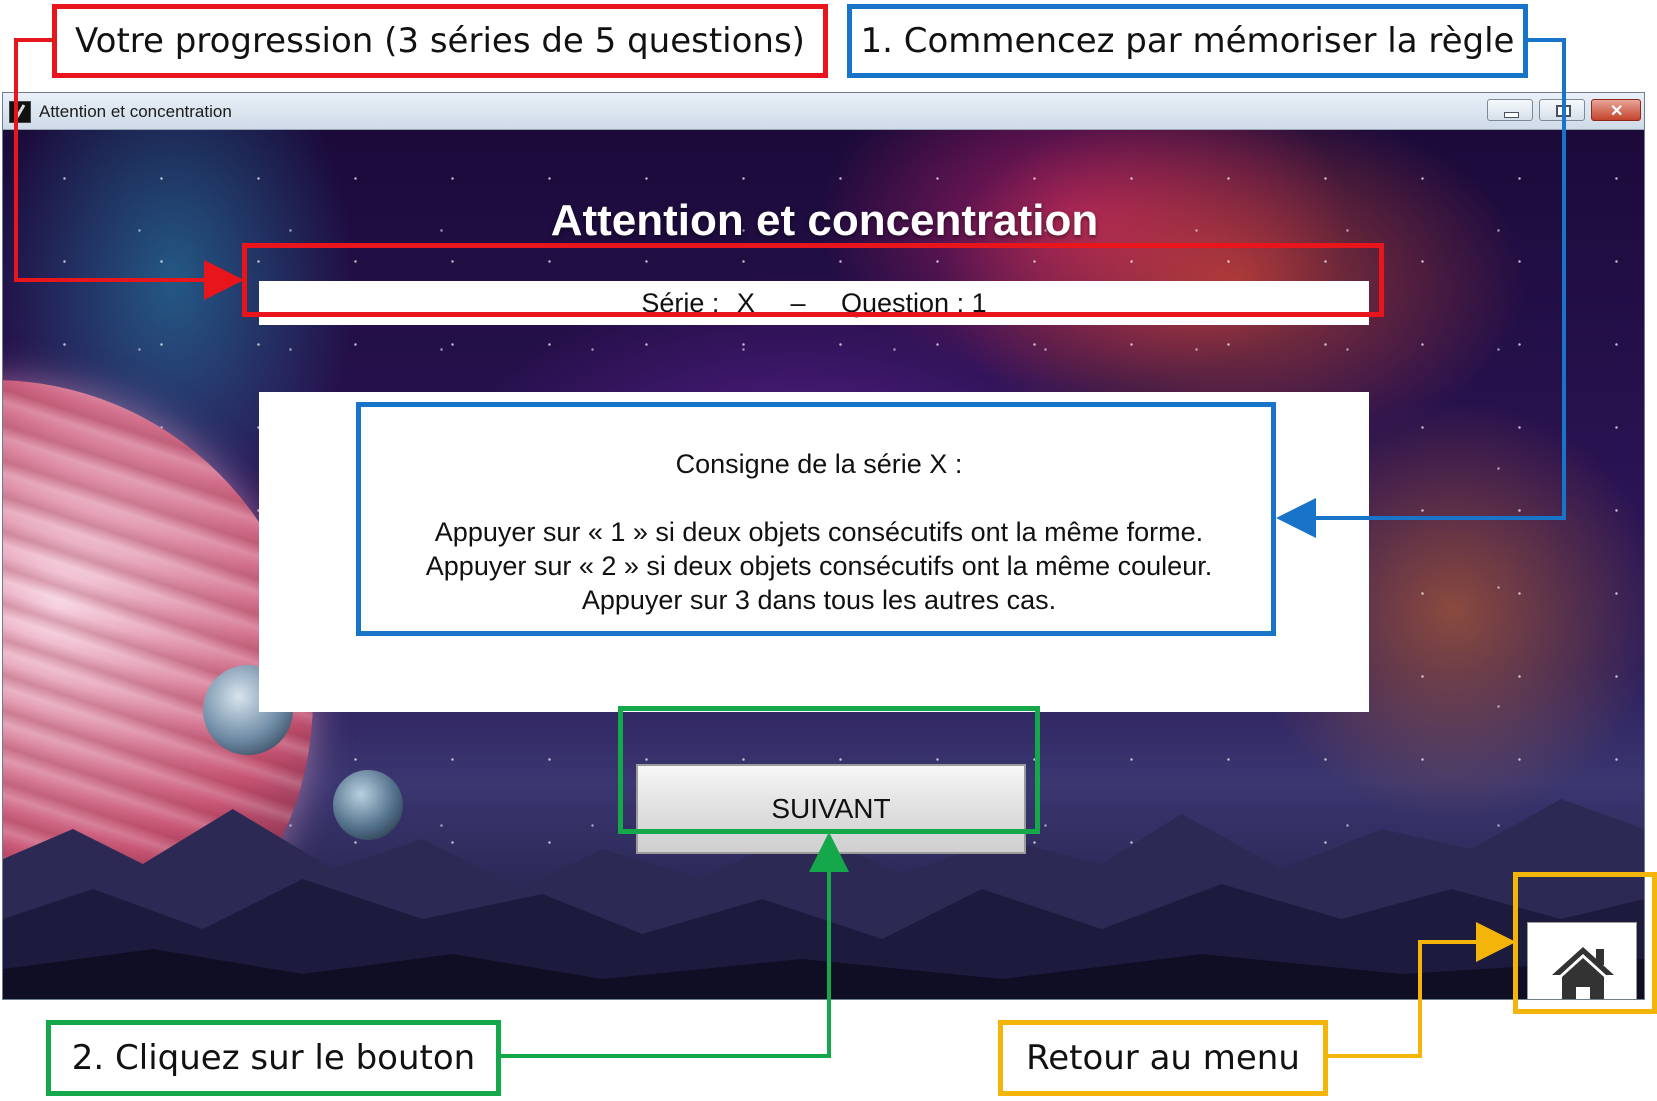 The width and height of the screenshot is (1657, 1101). Describe the element at coordinates (813, 280) in the screenshot. I see `progress-highlight-frame` at that location.